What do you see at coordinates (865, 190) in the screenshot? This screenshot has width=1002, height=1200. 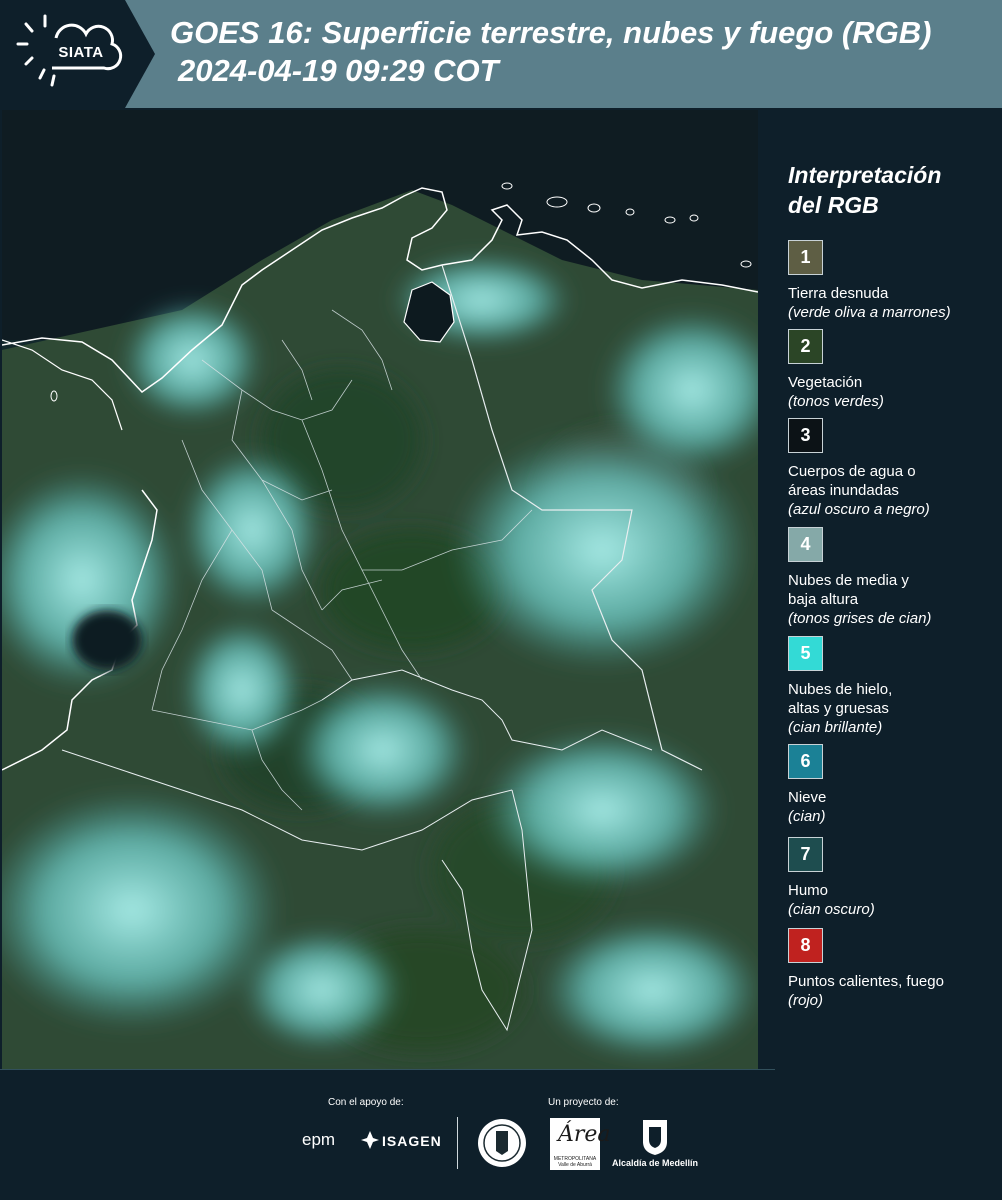 I see `legend-title: Interpretación del RGB` at bounding box center [865, 190].